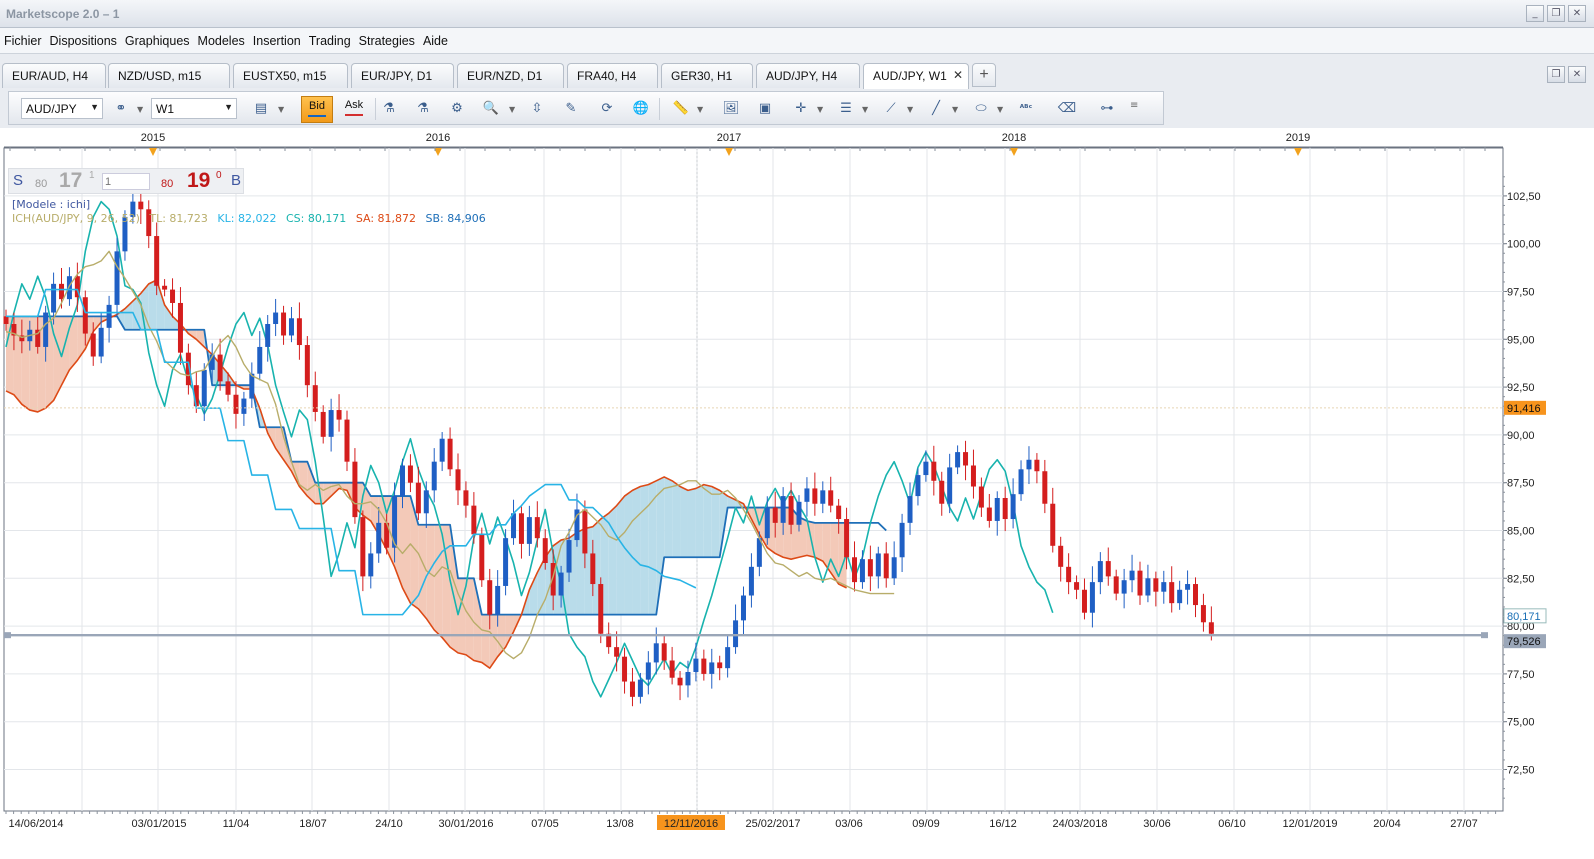 Image resolution: width=1594 pixels, height=859 pixels. Describe the element at coordinates (612, 75) in the screenshot. I see `tab-fra40-h4: FRA40, H4` at that location.